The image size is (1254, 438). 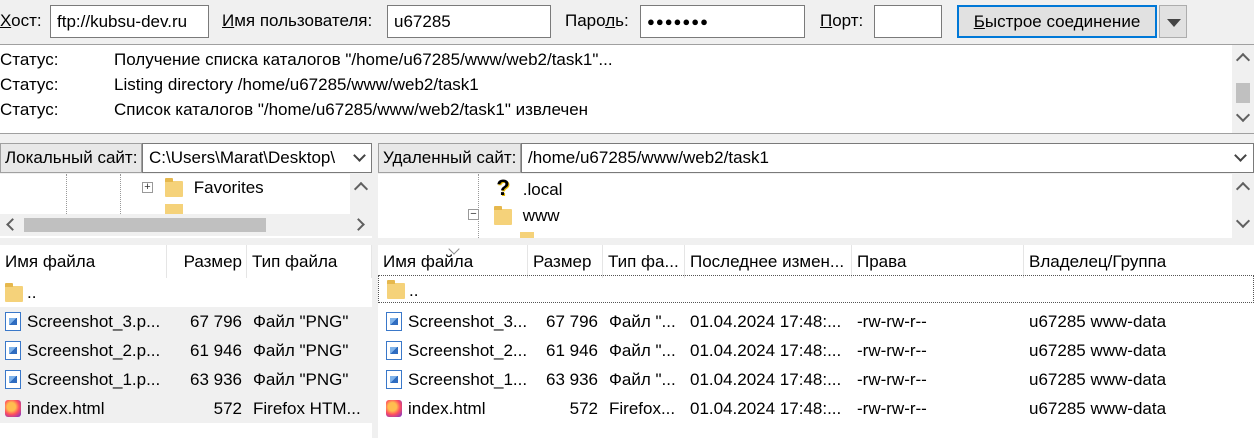 I want to click on column-header-name: Имя файла, so click(x=83, y=261).